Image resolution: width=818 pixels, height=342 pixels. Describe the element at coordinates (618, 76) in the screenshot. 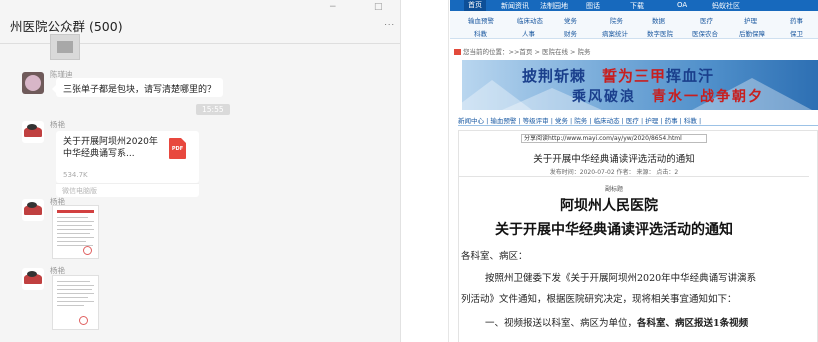

I see `banner-slogan-1: 披荆斩棘 誓为三甲挥血汗` at that location.